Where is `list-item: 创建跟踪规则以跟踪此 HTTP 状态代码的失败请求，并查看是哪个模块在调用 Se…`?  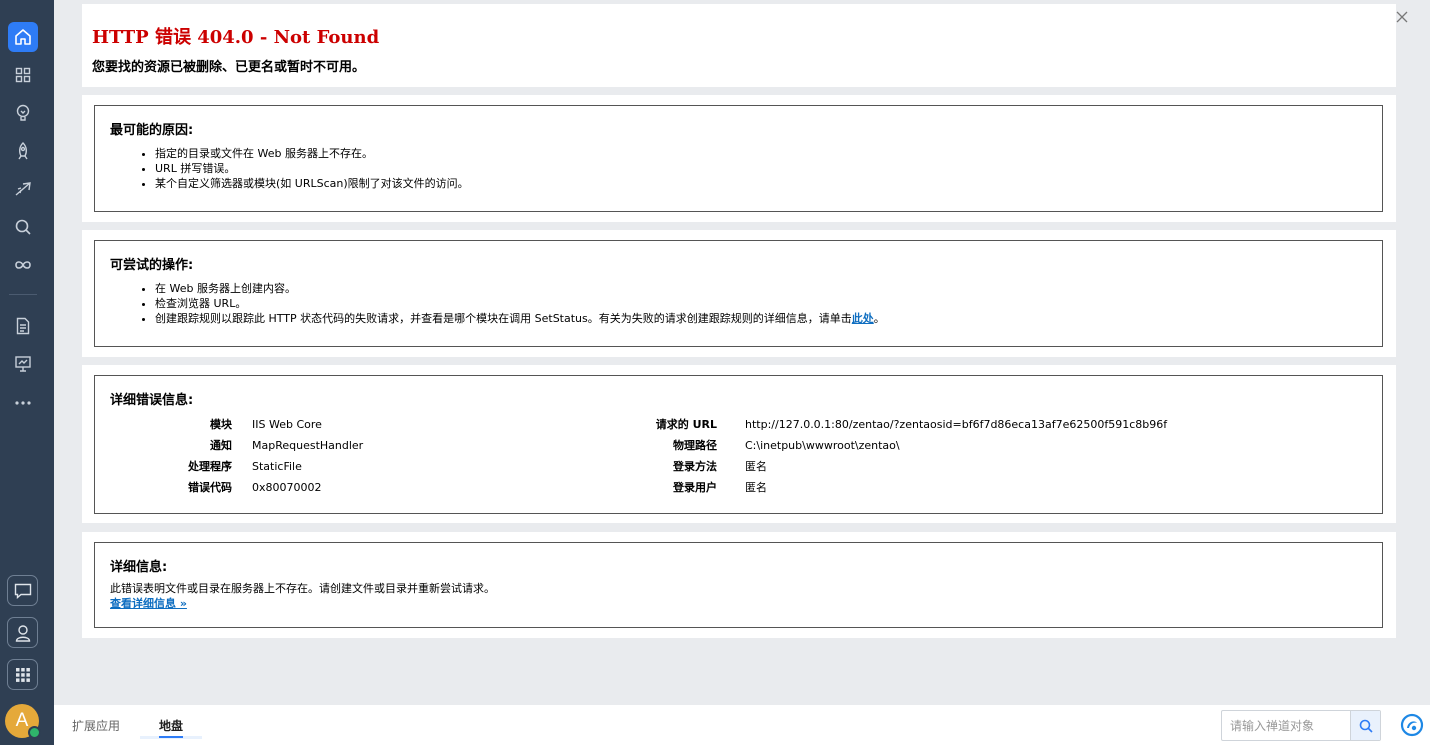 list-item: 创建跟踪规则以跟踪此 HTTP 状态代码的失败请求，并查看是哪个模块在调用 Se… is located at coordinates (520, 318).